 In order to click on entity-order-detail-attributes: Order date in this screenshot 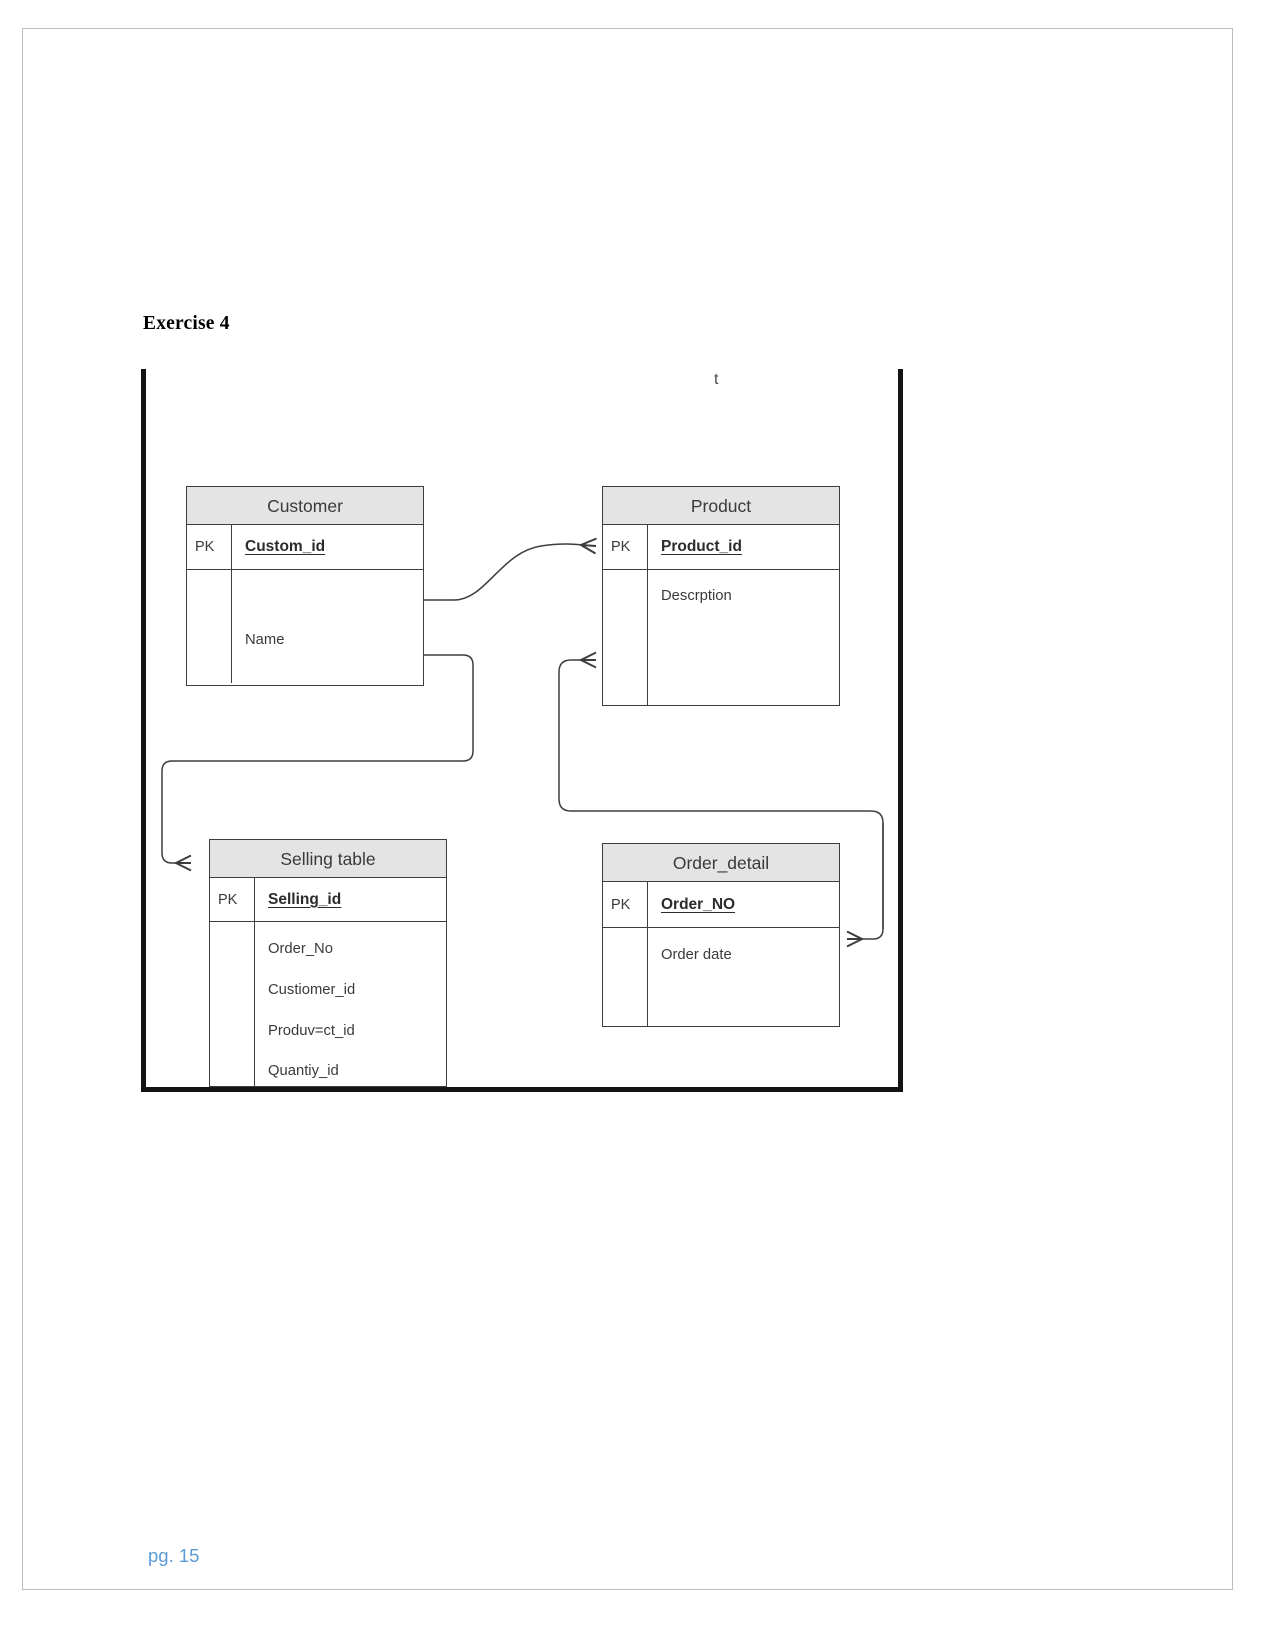, I will do `click(743, 977)`.